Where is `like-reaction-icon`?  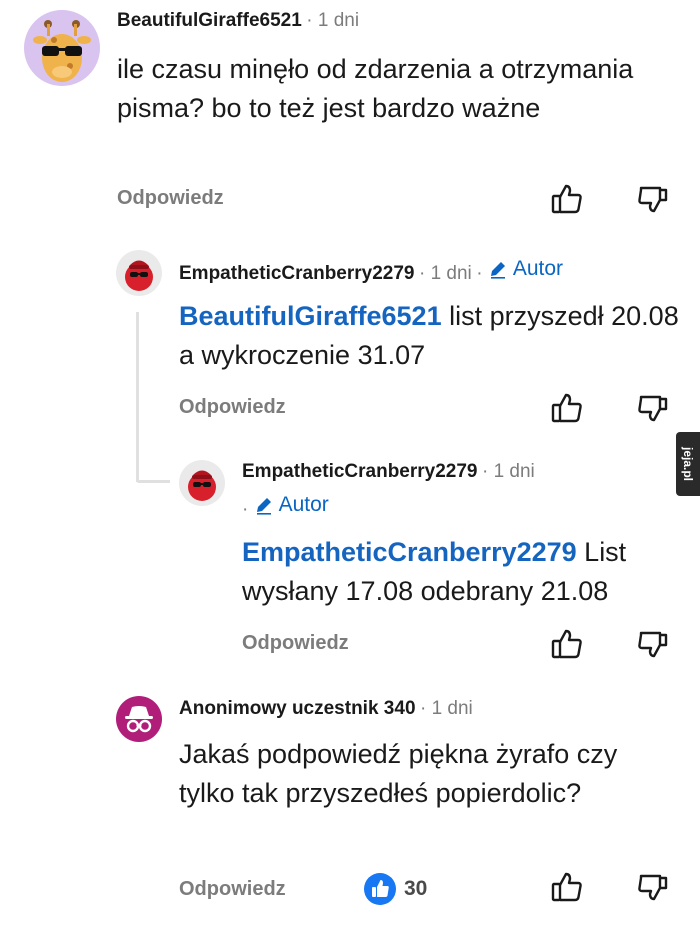
like-reaction-icon is located at coordinates (380, 889).